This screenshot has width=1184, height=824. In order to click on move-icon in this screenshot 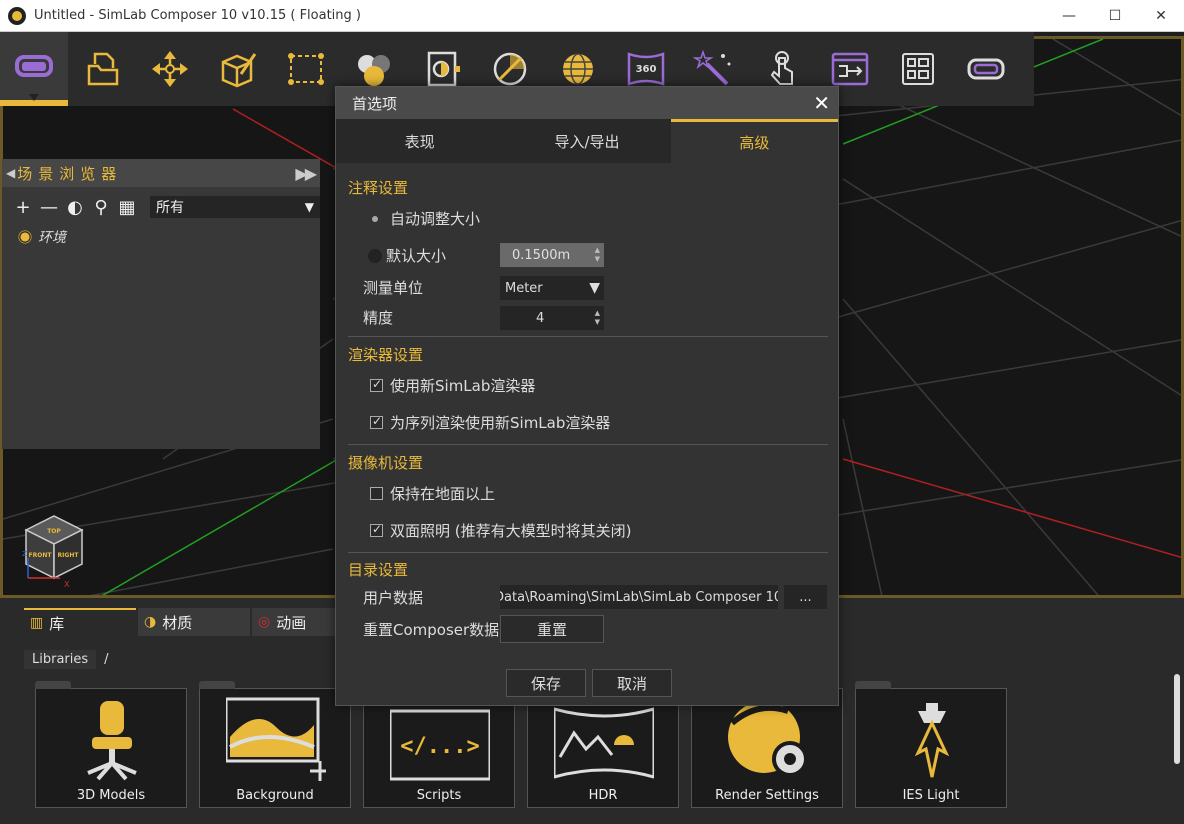, I will do `click(170, 69)`.